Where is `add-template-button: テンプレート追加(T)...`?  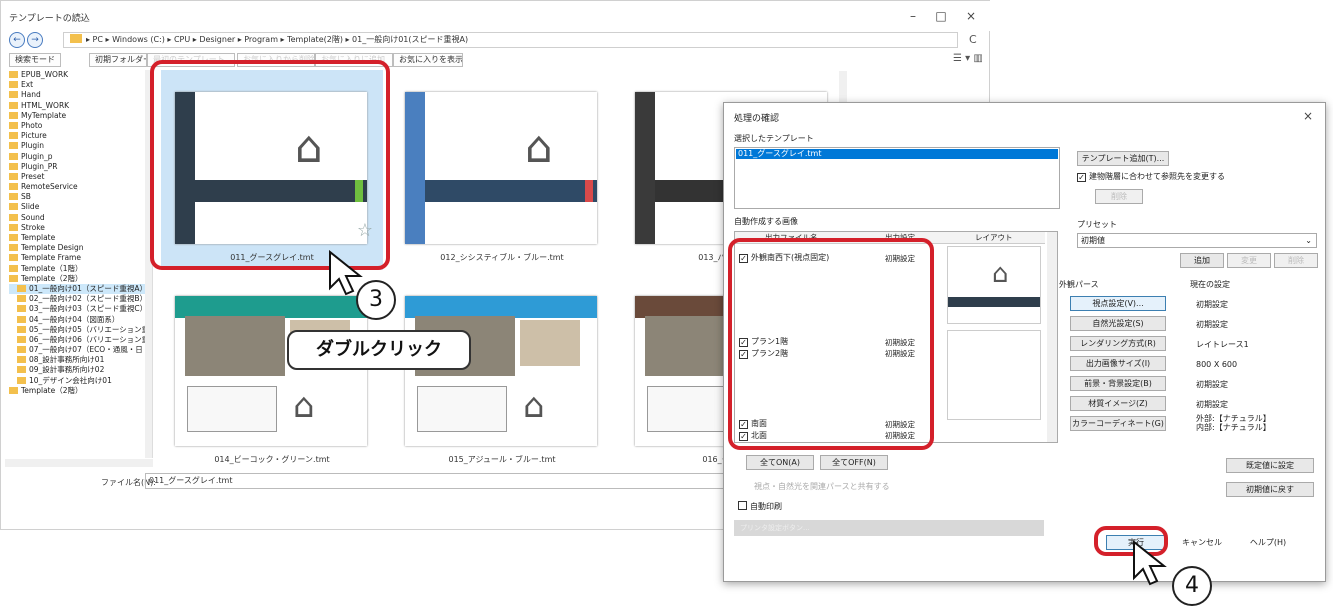
add-template-button: テンプレート追加(T)... is located at coordinates (1123, 158).